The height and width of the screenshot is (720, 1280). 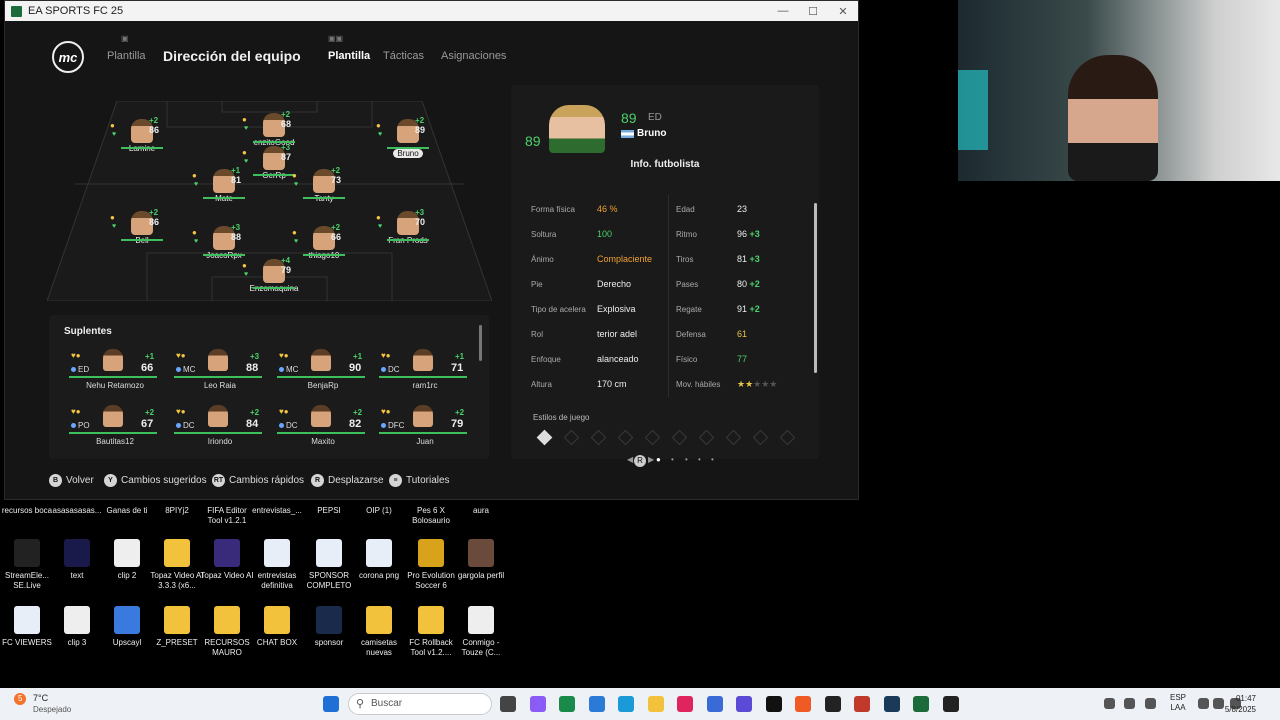 I want to click on mic-icon, so click(x=1150, y=703).